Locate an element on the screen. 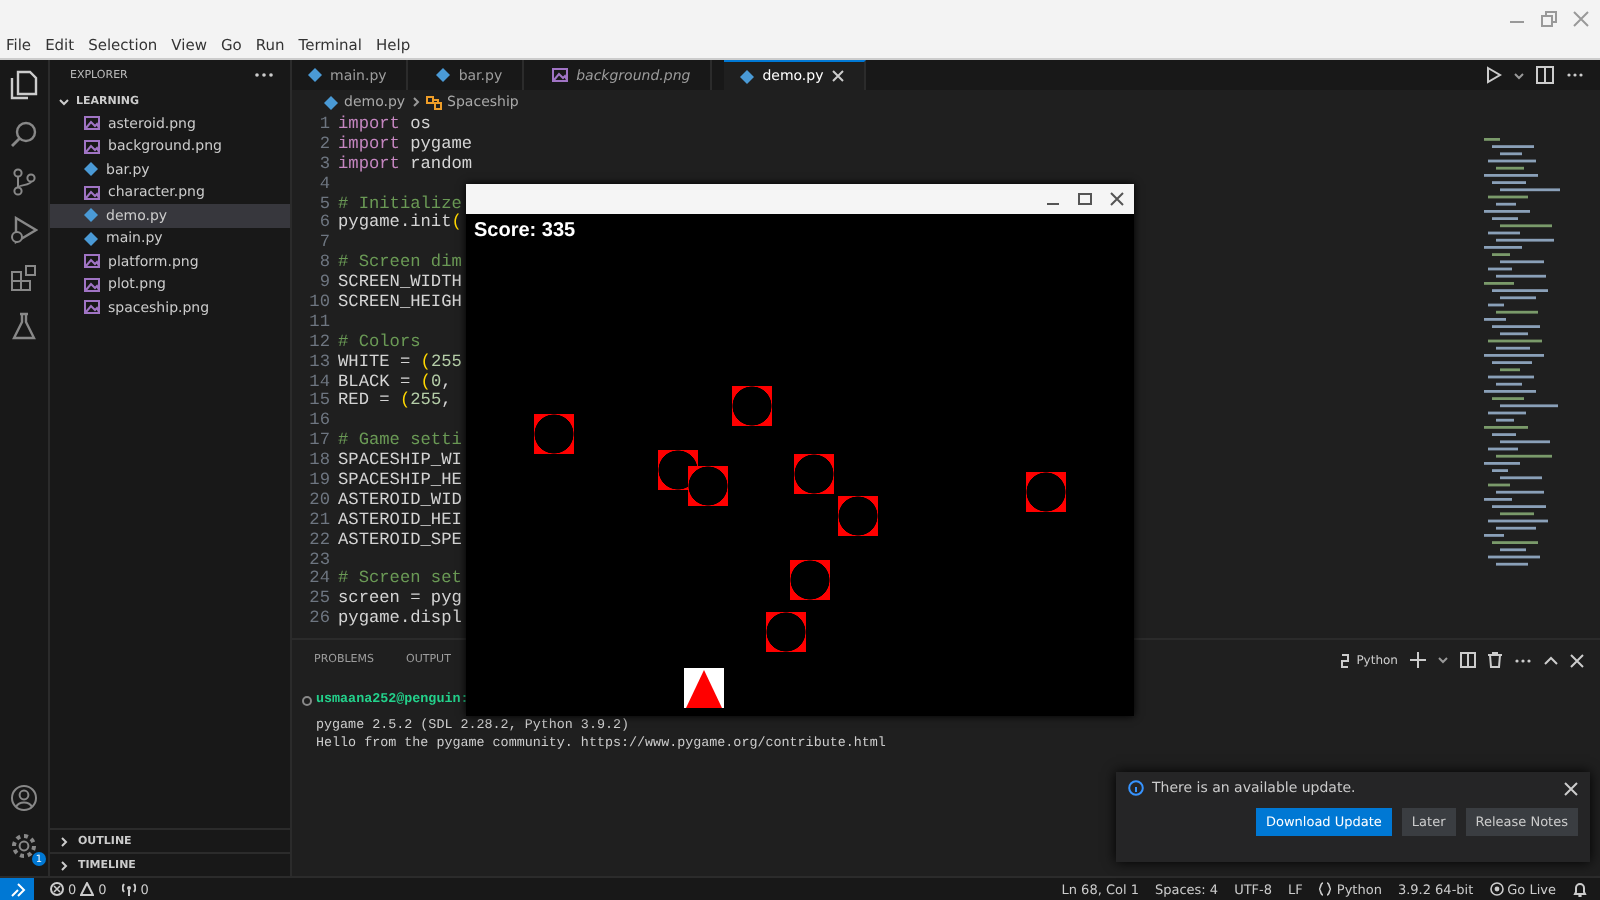  antenna-icon is located at coordinates (129, 889).